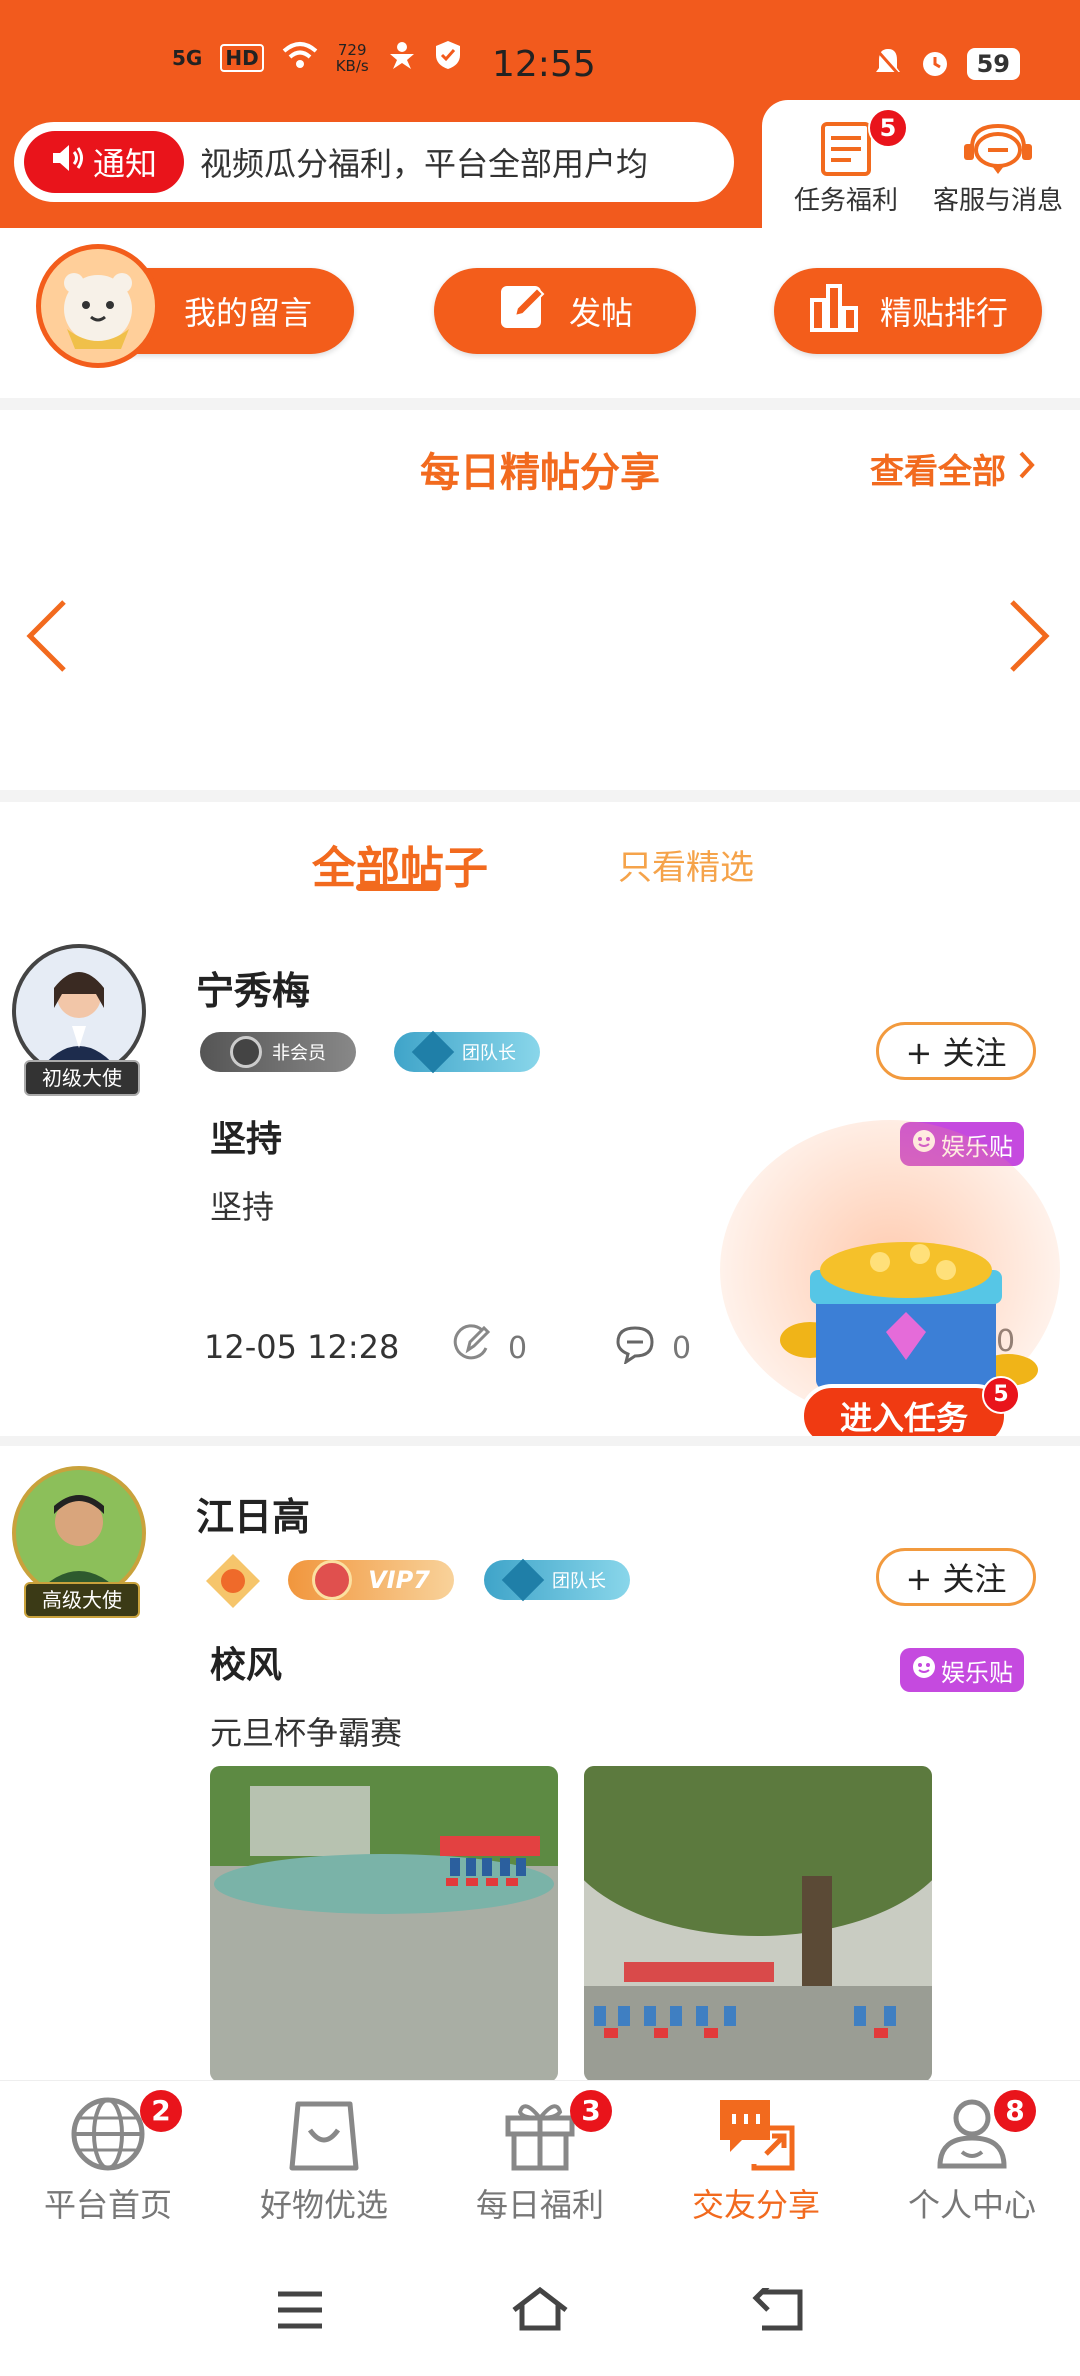  What do you see at coordinates (686, 864) in the screenshot?
I see `tab-featured-only: 只看精选` at bounding box center [686, 864].